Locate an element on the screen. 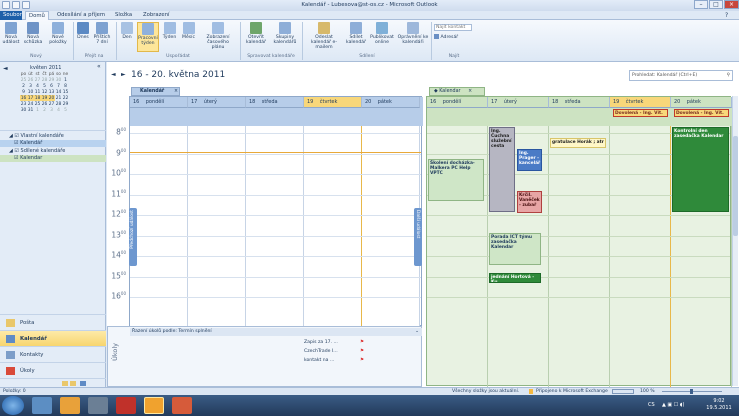 The image size is (739, 416). next-event-bar: Další událost is located at coordinates (418, 237).